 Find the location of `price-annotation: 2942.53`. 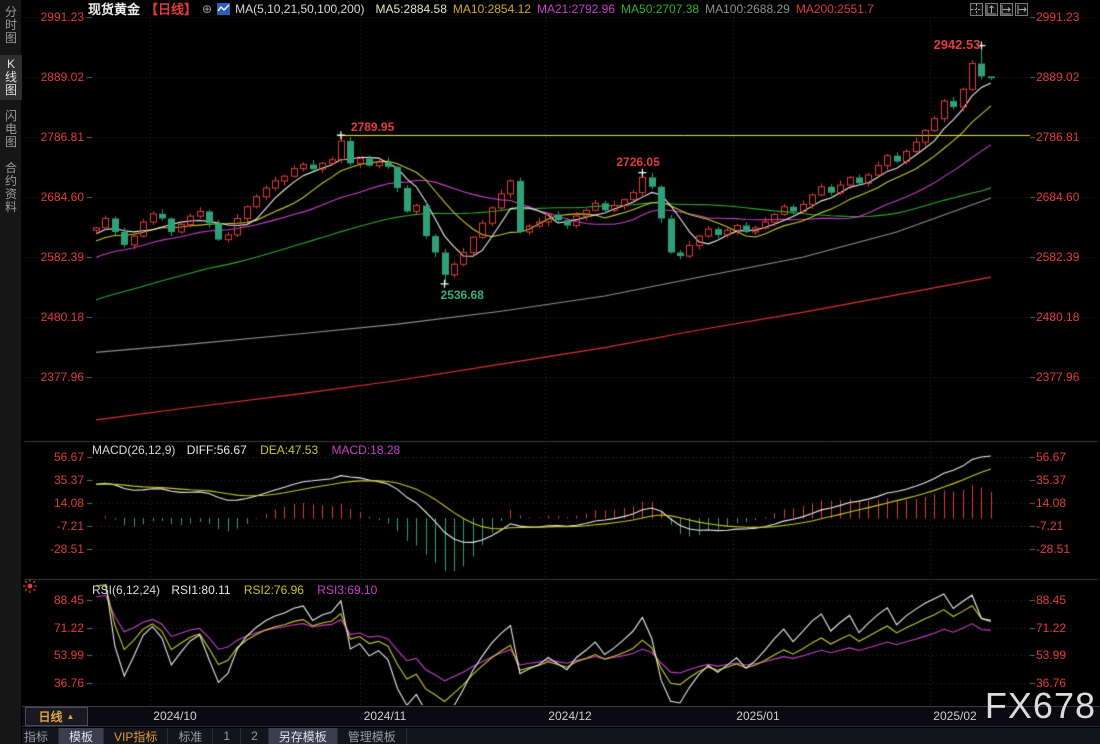

price-annotation: 2942.53 is located at coordinates (957, 44).